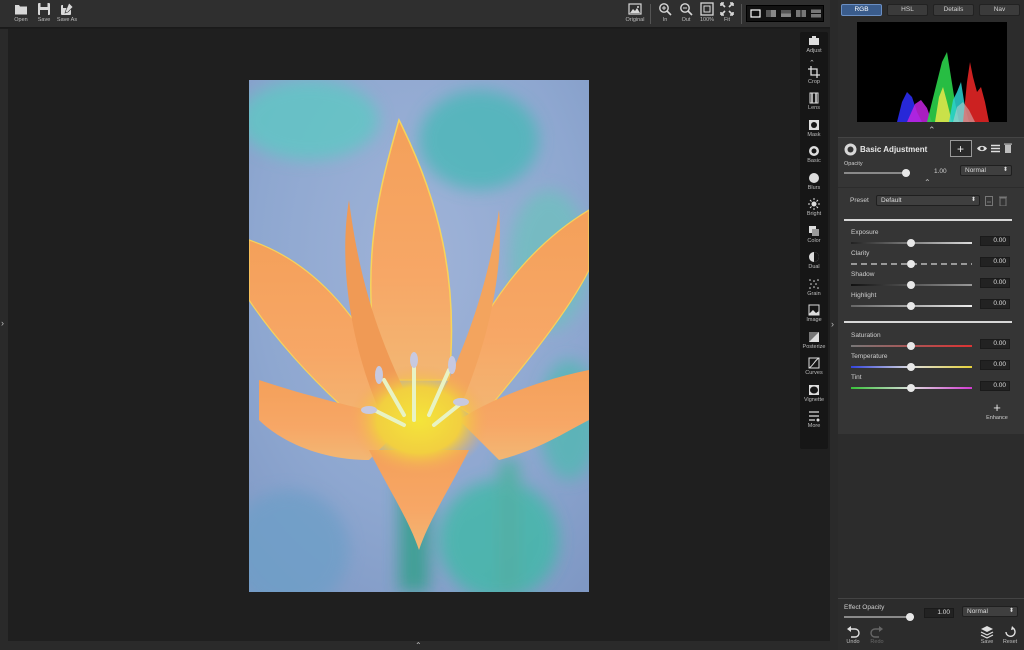  Describe the element at coordinates (928, 200) in the screenshot. I see `preset-select: Default ⬍` at that location.